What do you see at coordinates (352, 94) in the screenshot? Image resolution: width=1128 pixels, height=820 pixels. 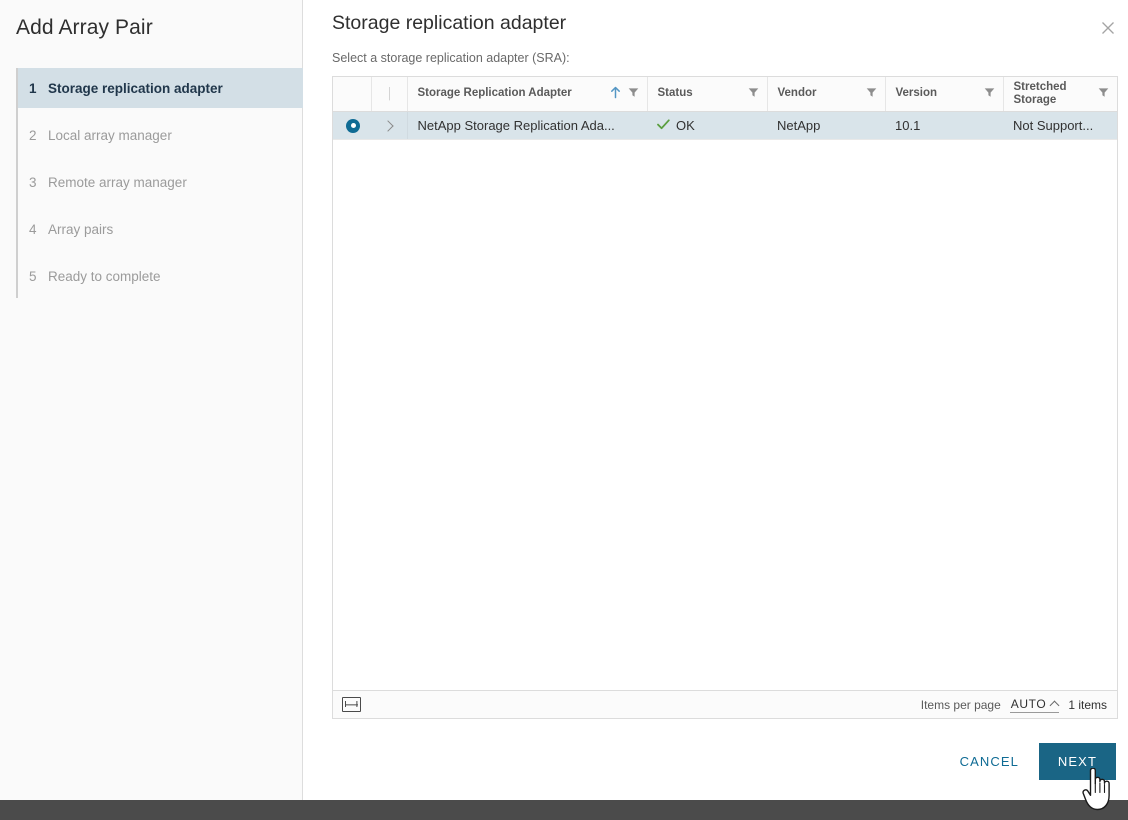 I see `column-header-select` at bounding box center [352, 94].